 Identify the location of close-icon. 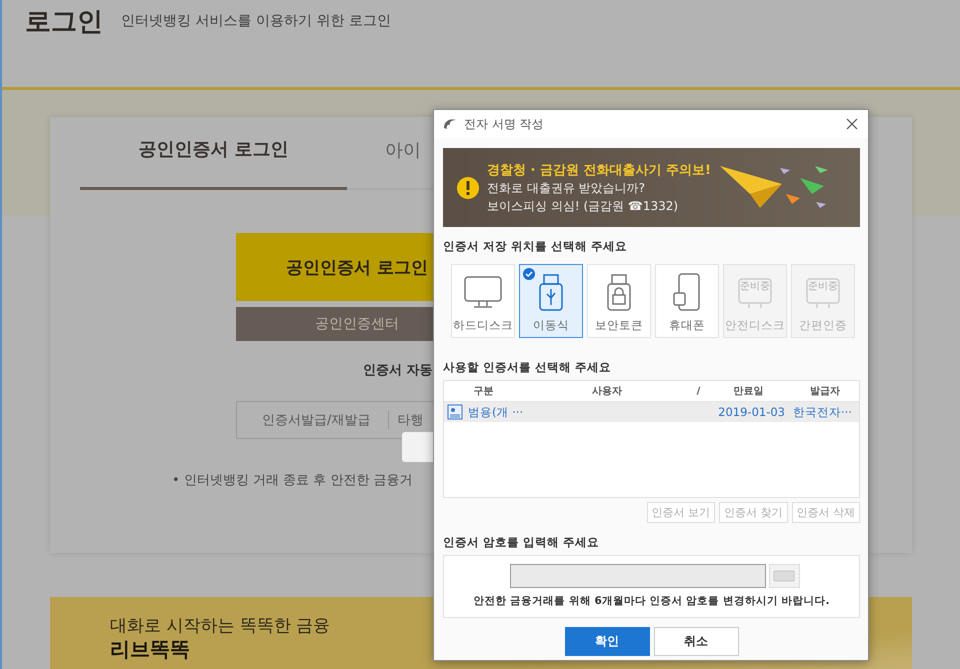
(852, 124).